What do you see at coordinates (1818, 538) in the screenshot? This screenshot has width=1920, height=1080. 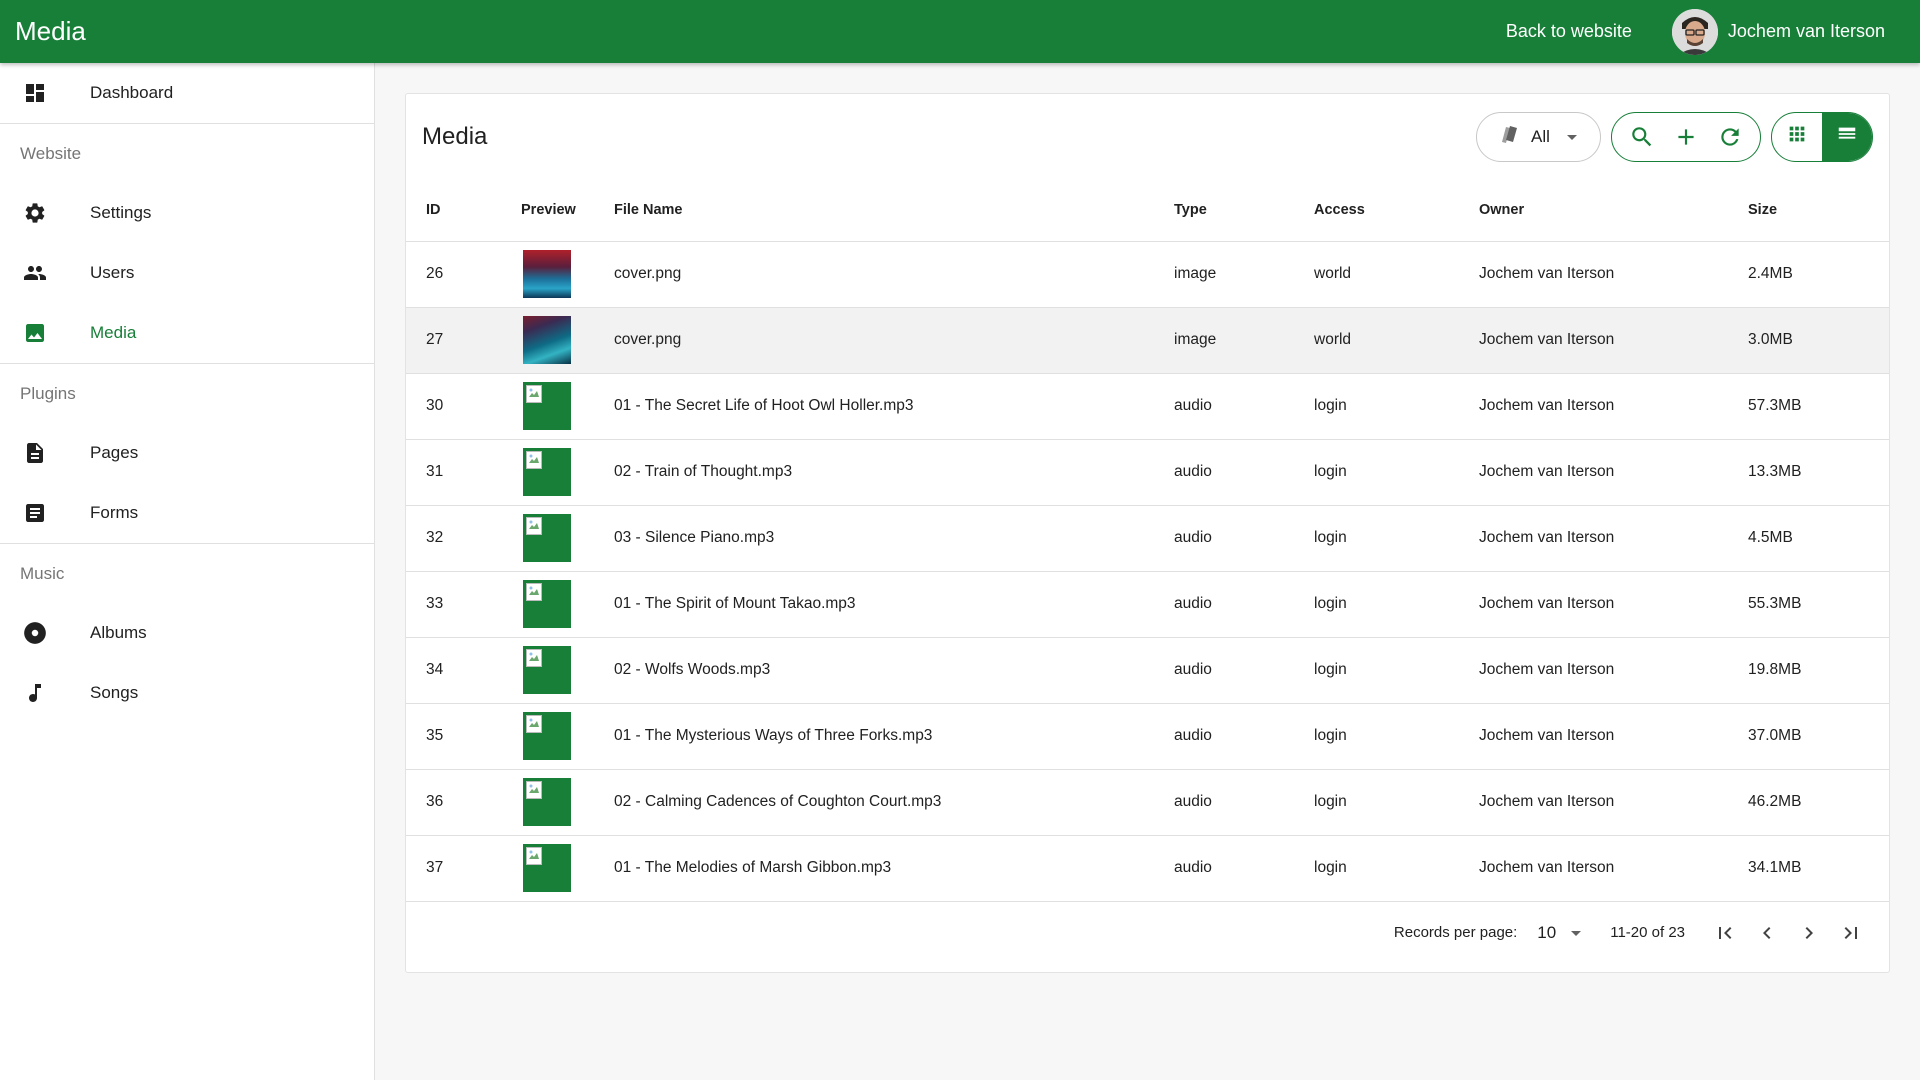 I see `cell-size: 4.5MB` at bounding box center [1818, 538].